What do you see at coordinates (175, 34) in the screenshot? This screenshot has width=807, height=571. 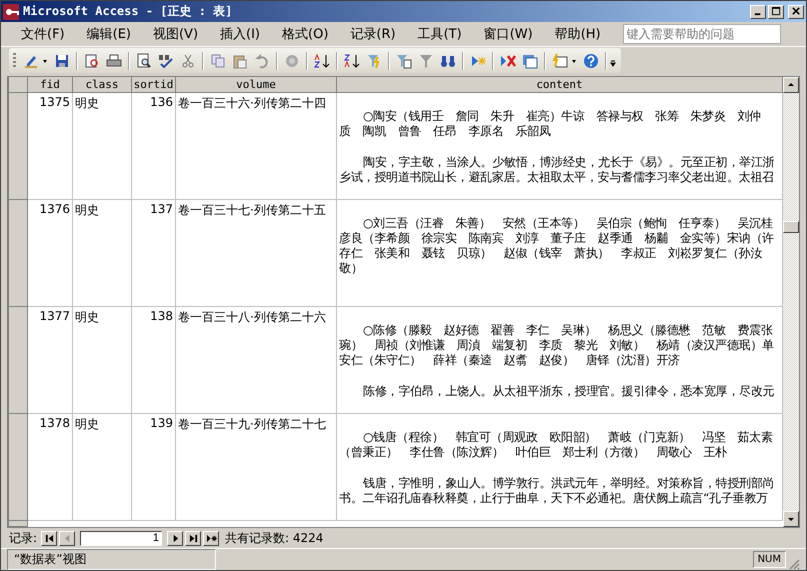 I see `menu-item: 视图(V)` at bounding box center [175, 34].